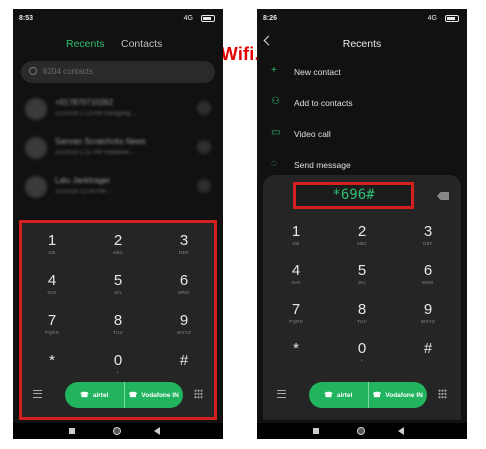 This screenshot has width=486, height=449. Describe the element at coordinates (322, 165) in the screenshot. I see `option-label: Send message` at that location.